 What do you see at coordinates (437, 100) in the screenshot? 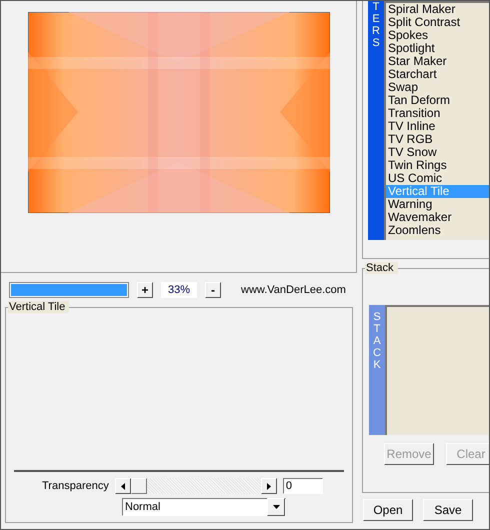
I see `filter-list-item: Tan Deform` at bounding box center [437, 100].